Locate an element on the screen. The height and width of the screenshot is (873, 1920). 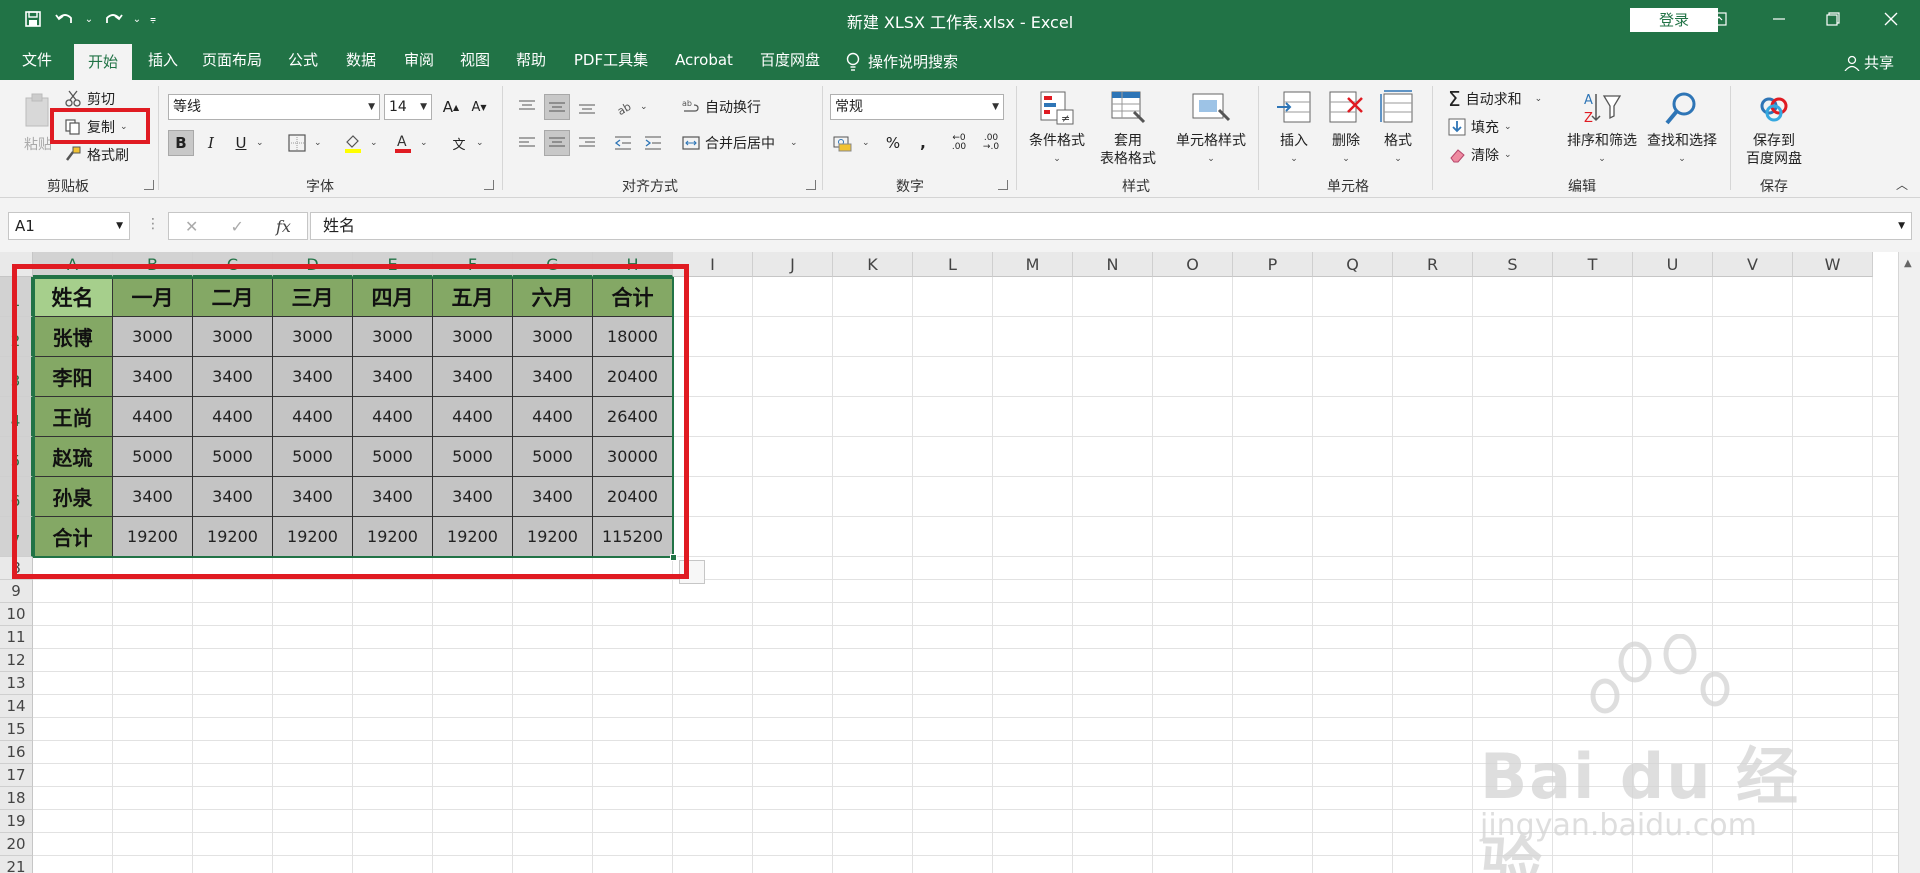
row-header-12: 12 is located at coordinates (16, 660).